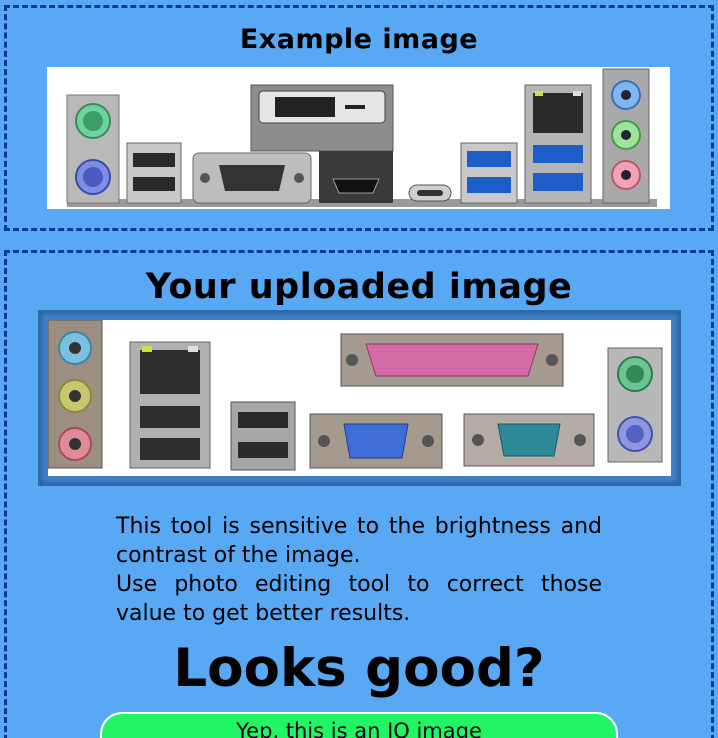  I want to click on verdict-heading: Looks good?, so click(359, 668).